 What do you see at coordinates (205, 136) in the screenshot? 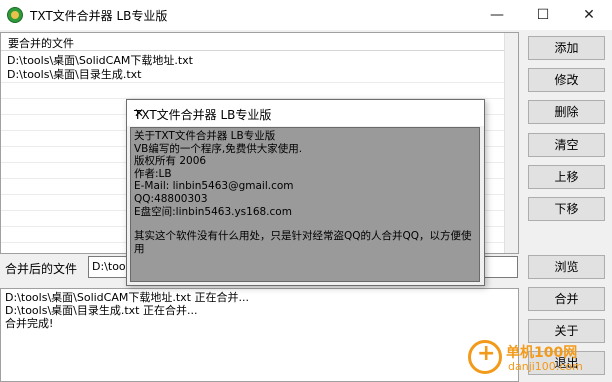
I see `about-line: 关于TXT文件合并器 LB专业版` at bounding box center [205, 136].